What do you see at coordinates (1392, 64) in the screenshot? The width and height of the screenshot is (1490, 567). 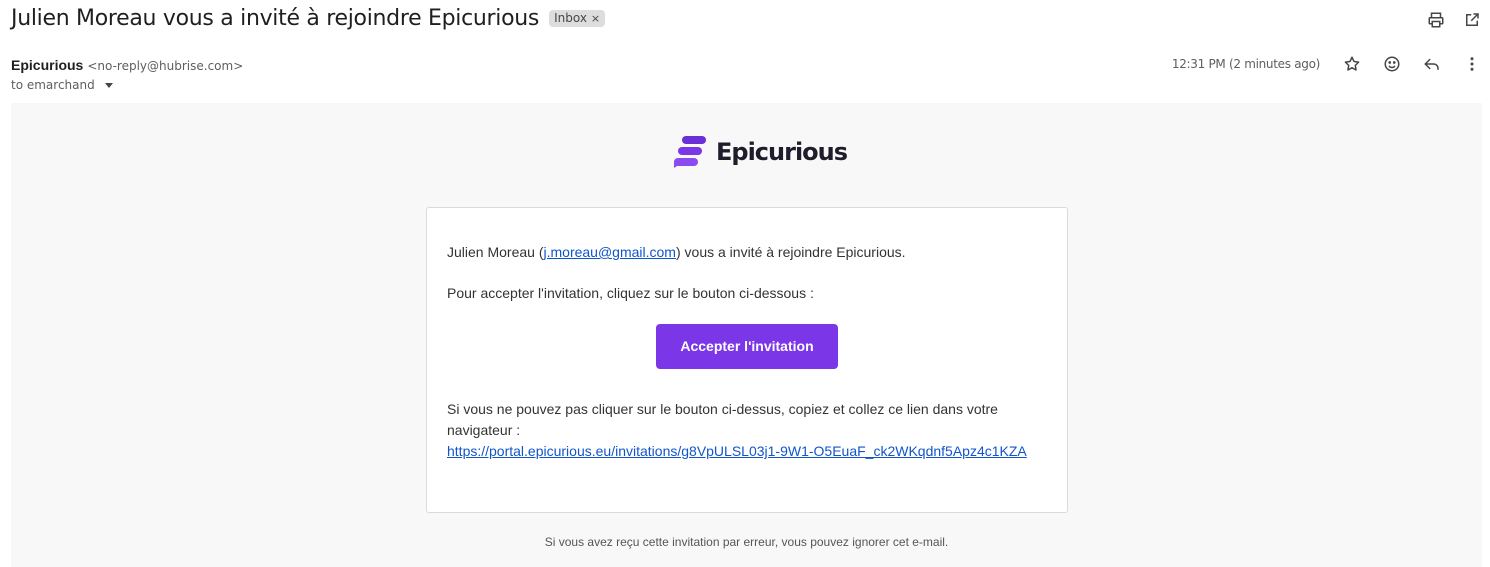 I see `emoji-react-icon` at bounding box center [1392, 64].